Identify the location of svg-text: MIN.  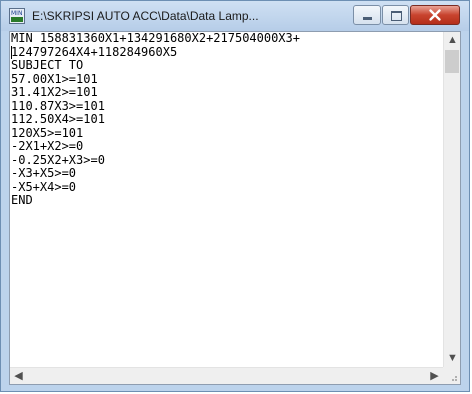
(16, 13).